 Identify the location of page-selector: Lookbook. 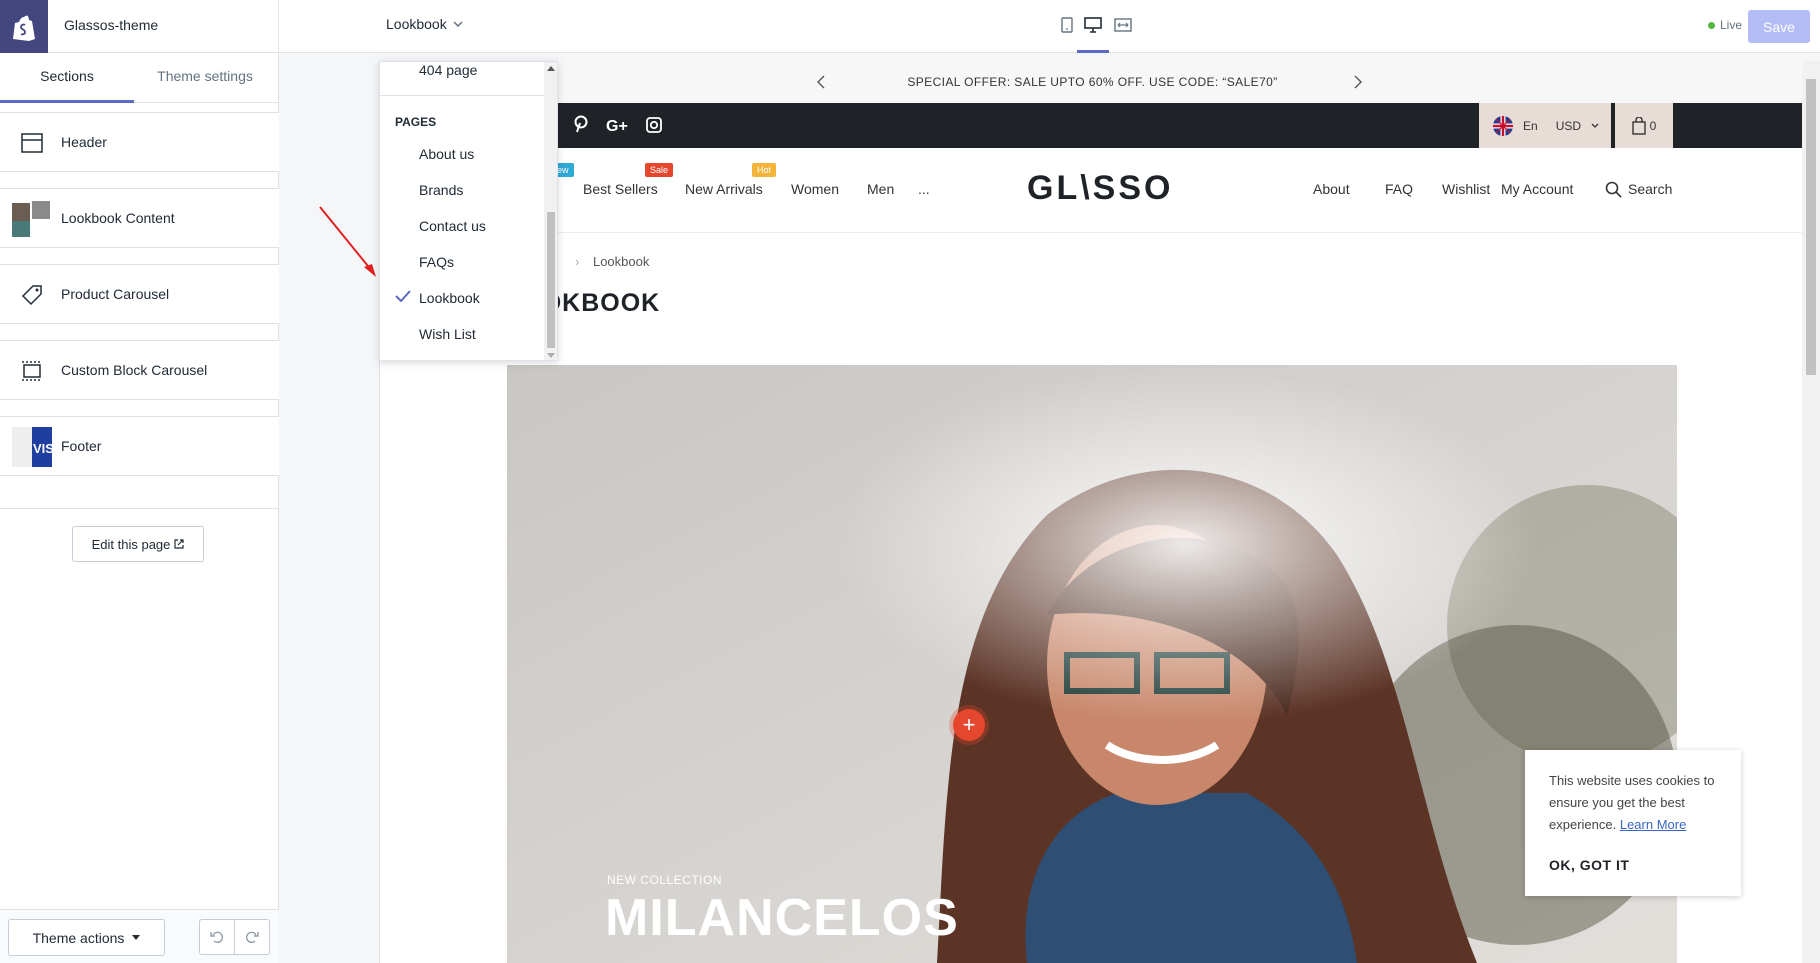
(424, 24).